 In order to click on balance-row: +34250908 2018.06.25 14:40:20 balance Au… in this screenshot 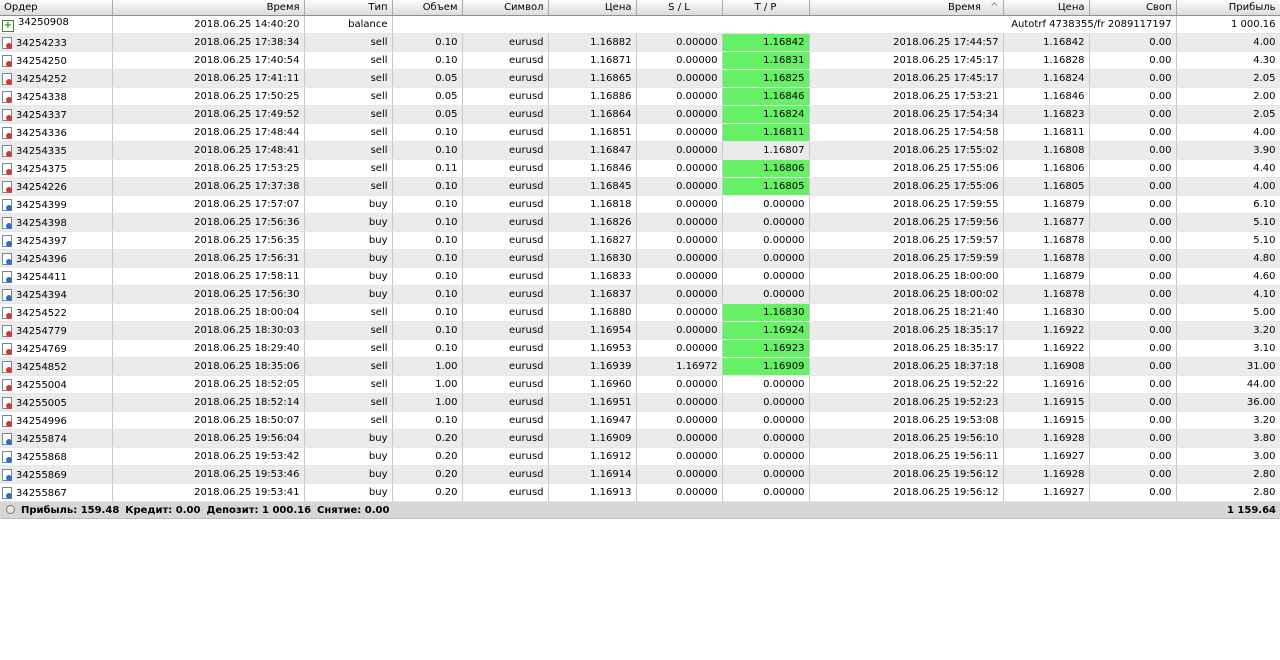, I will do `click(640, 24)`.